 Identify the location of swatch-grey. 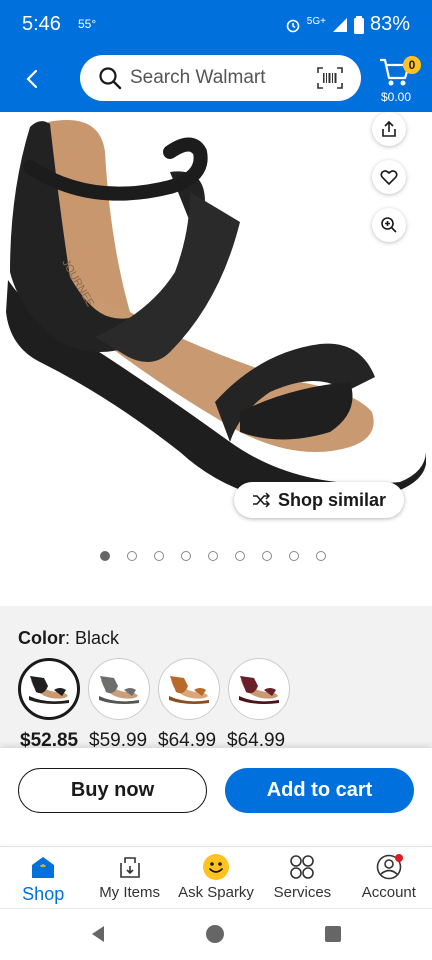
(119, 689).